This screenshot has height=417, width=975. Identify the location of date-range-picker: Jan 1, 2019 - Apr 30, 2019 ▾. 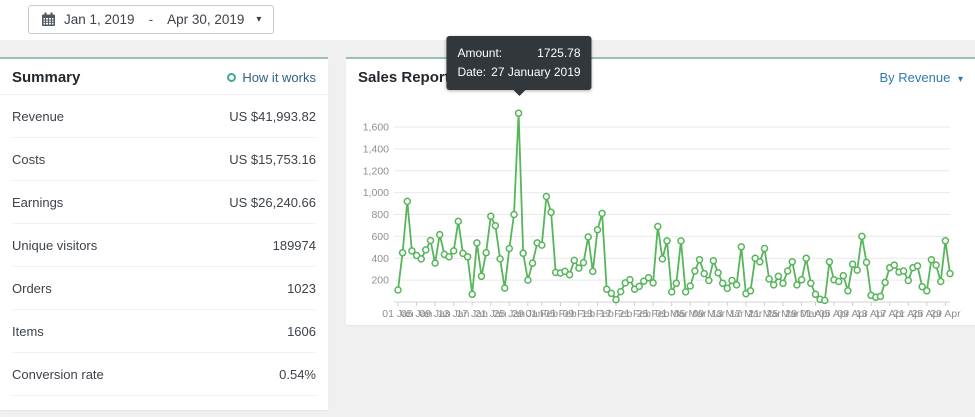
(151, 19).